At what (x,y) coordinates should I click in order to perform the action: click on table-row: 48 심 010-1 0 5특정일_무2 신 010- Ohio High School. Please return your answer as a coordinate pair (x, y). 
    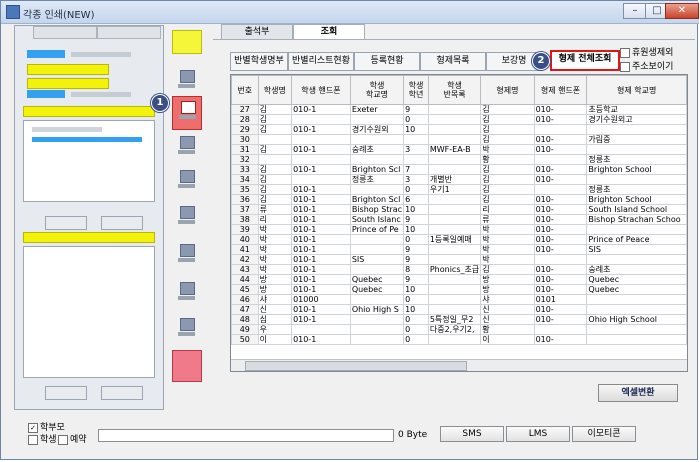
    Looking at the image, I should click on (459, 319).